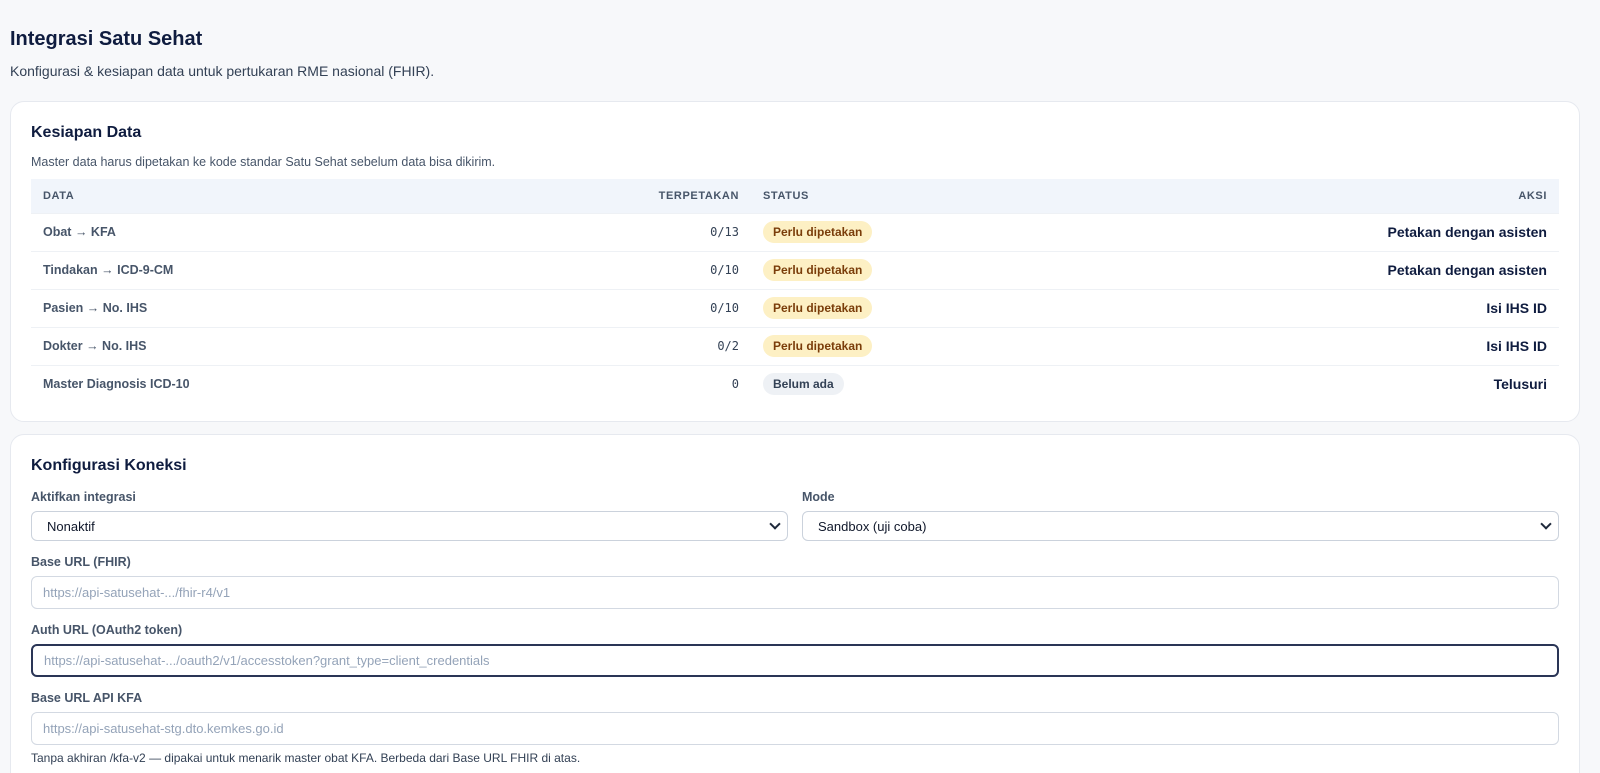 This screenshot has height=773, width=1600. Describe the element at coordinates (691, 345) in the screenshot. I see `row-mapped: 0/2` at that location.